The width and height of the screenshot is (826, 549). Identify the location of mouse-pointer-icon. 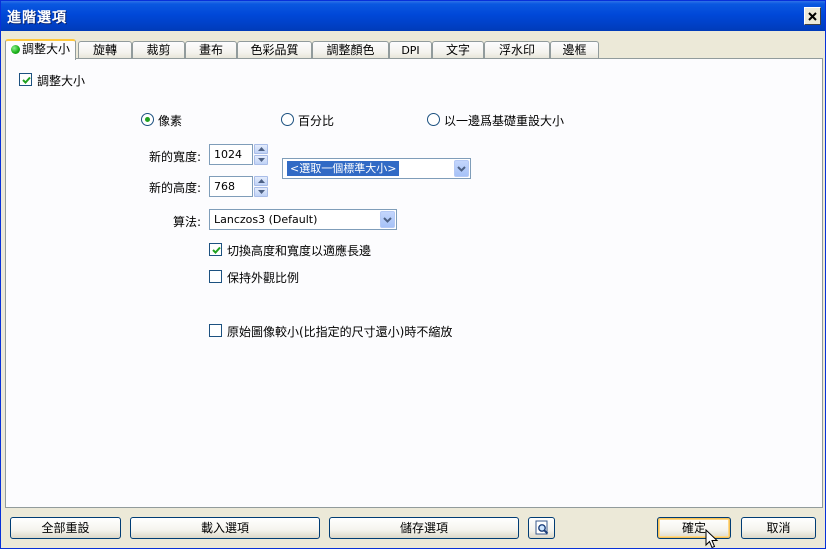
(712, 539).